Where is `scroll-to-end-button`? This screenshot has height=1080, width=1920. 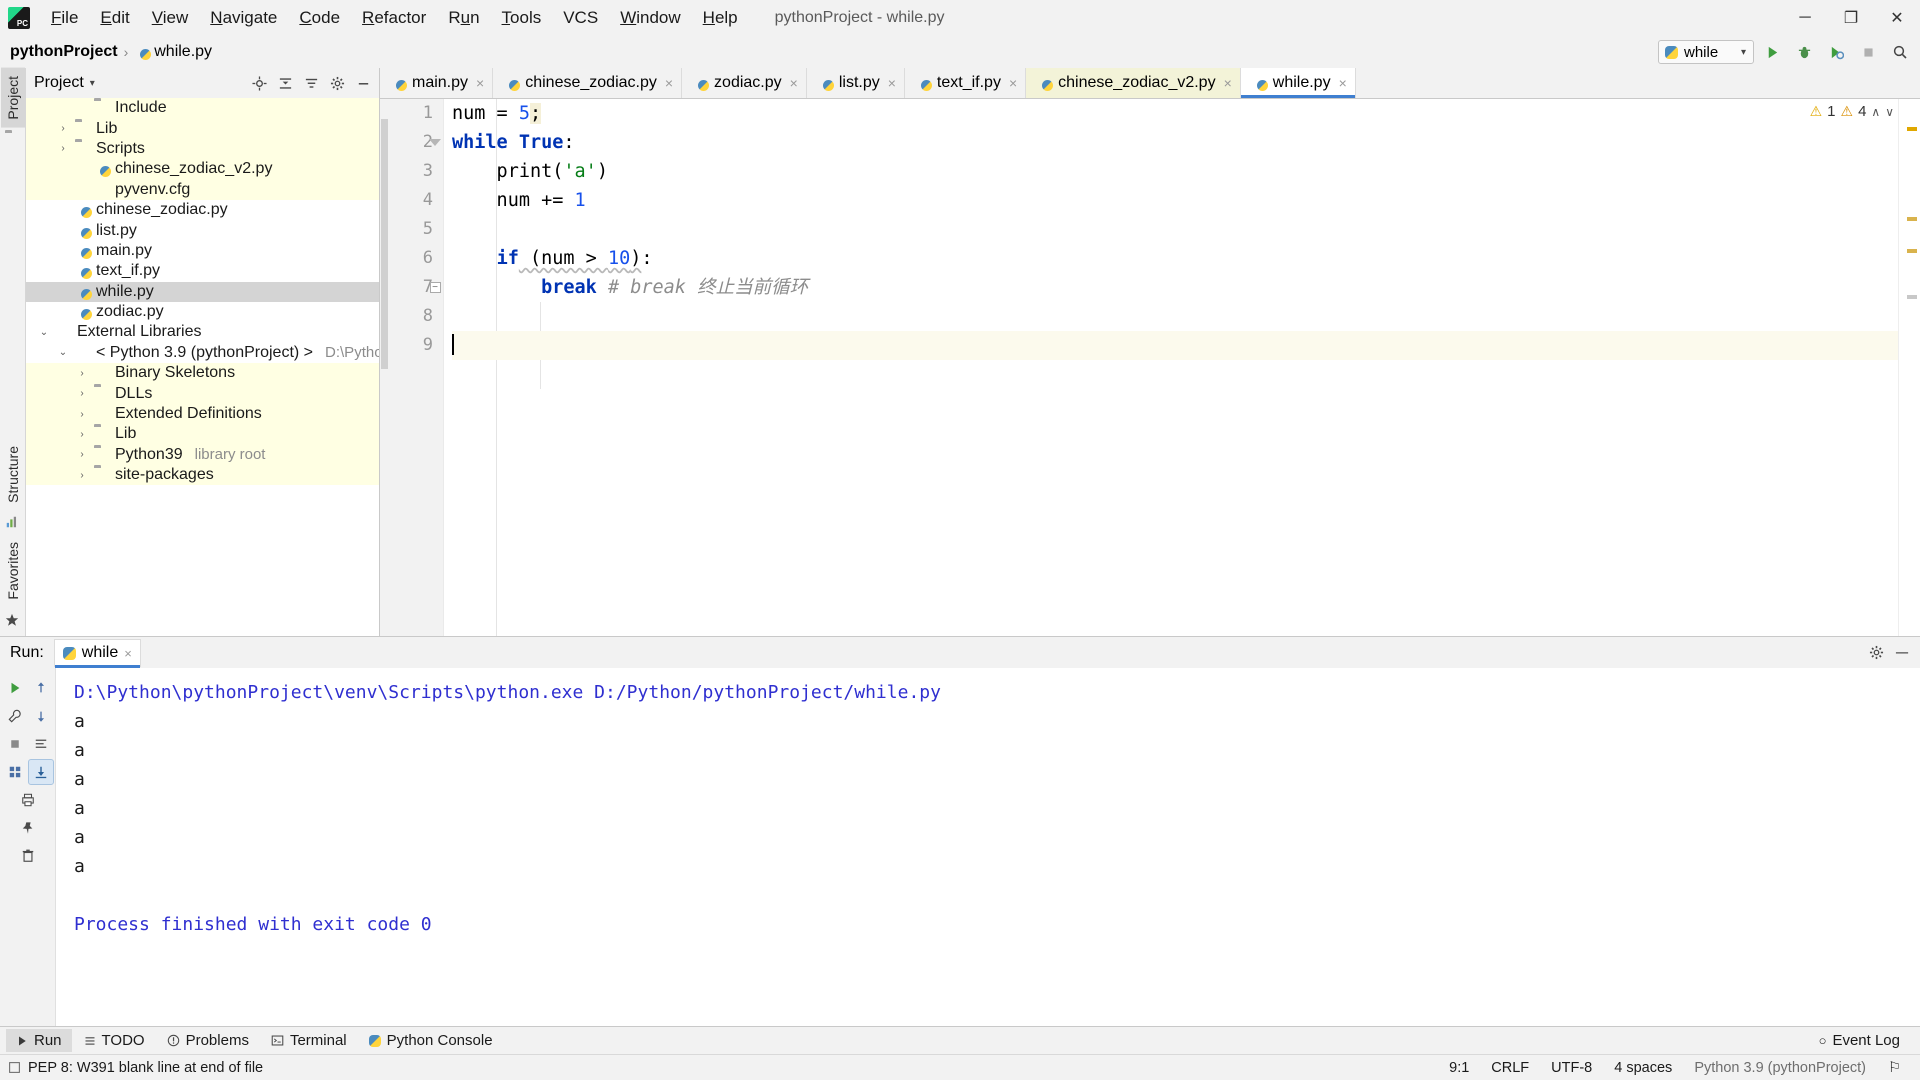
scroll-to-end-button is located at coordinates (40, 772).